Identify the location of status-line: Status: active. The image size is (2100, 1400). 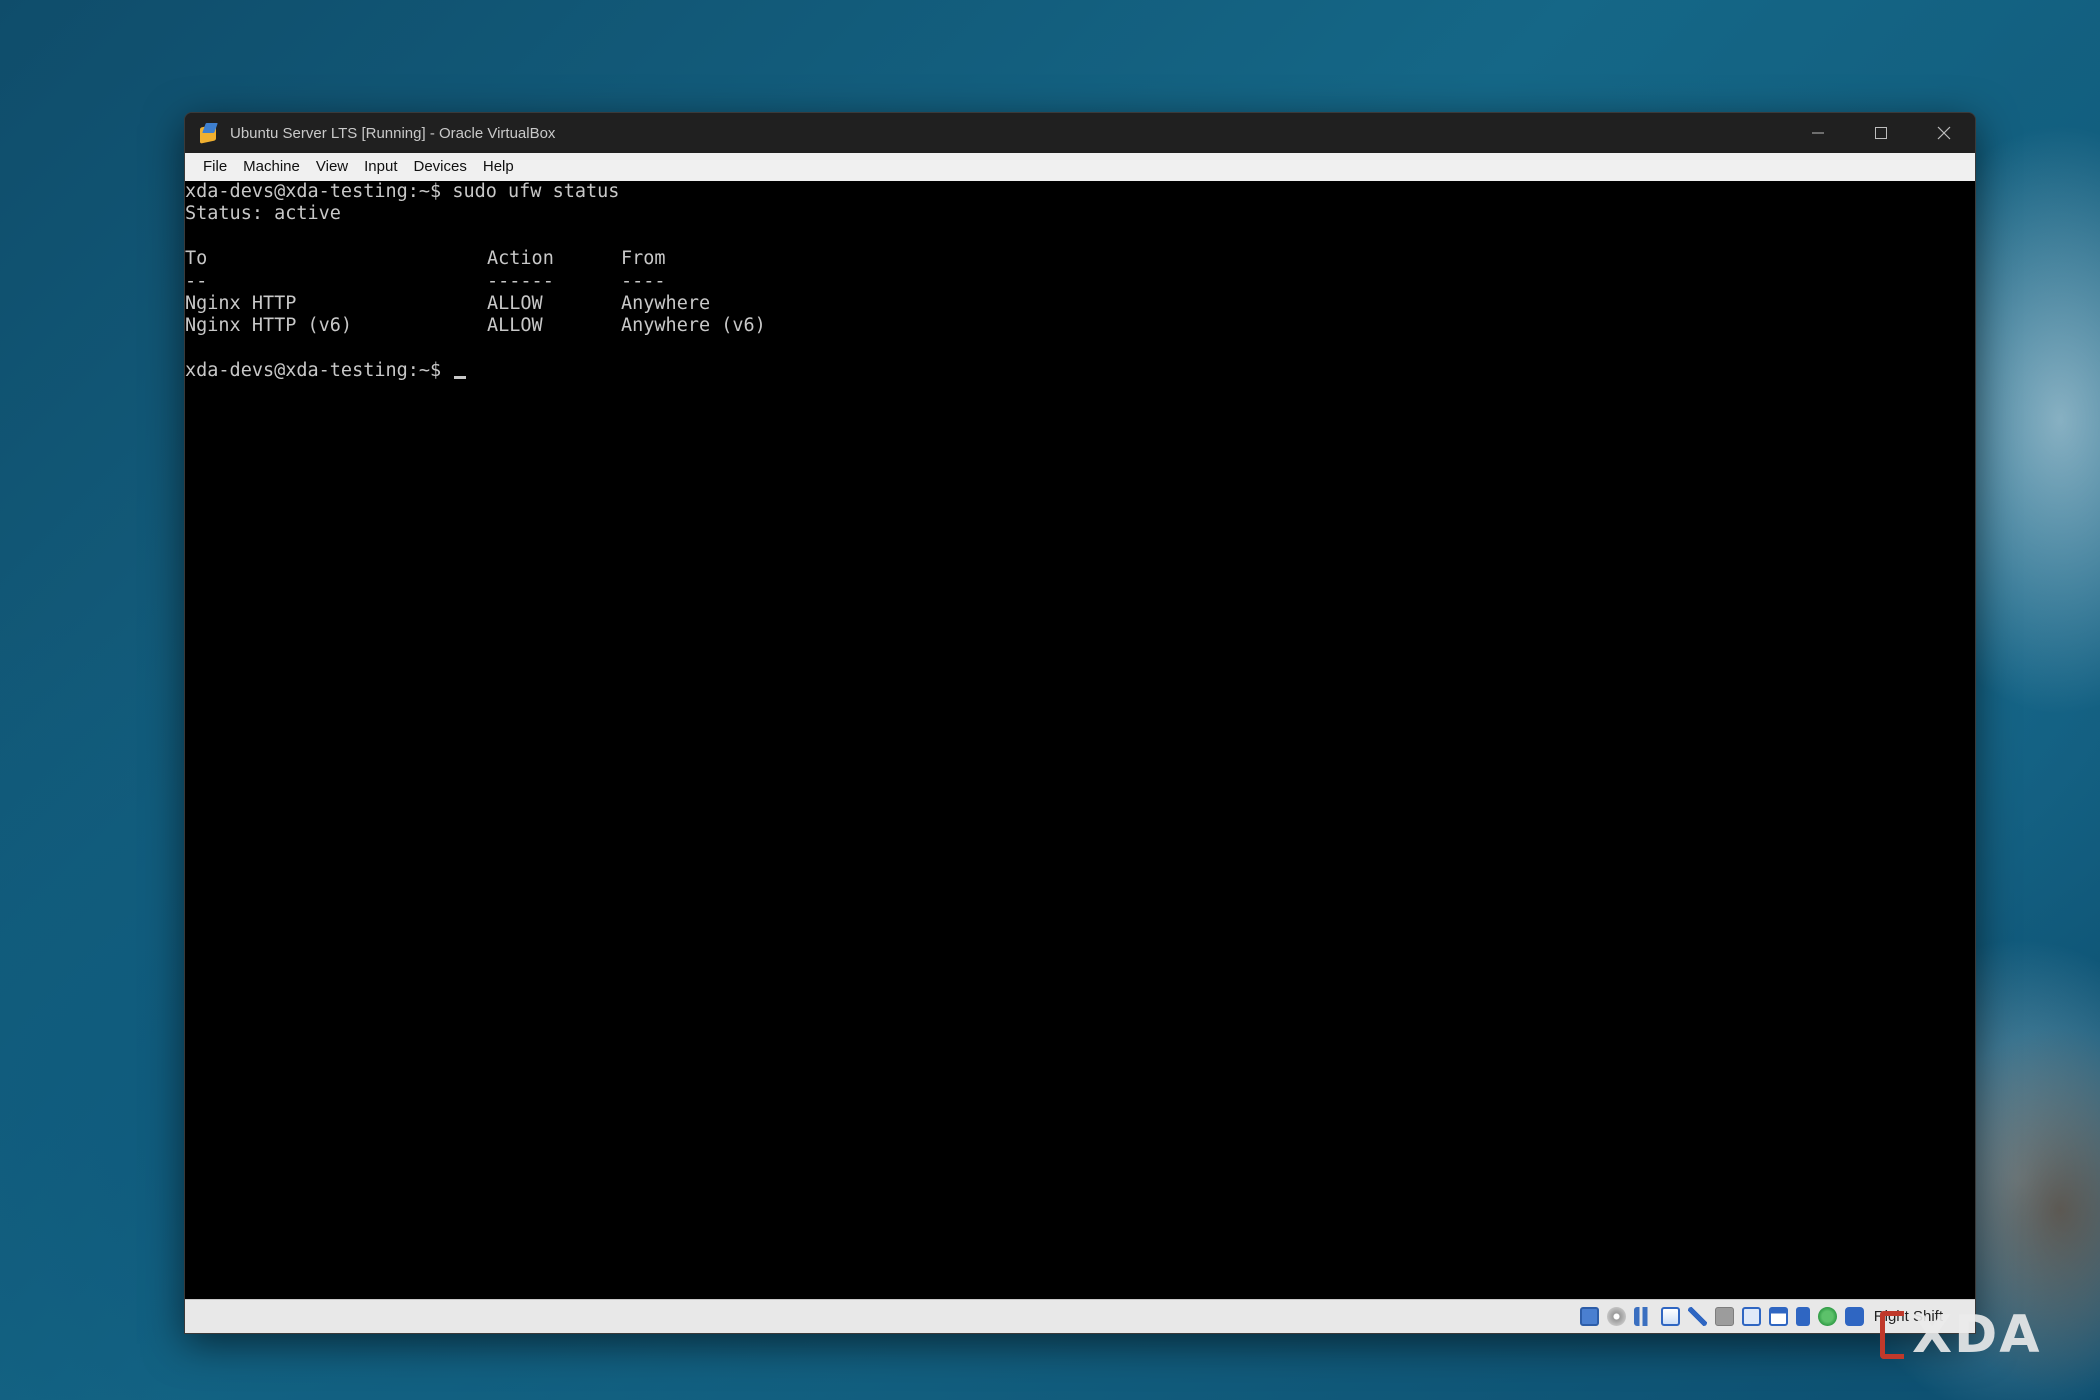
(263, 214).